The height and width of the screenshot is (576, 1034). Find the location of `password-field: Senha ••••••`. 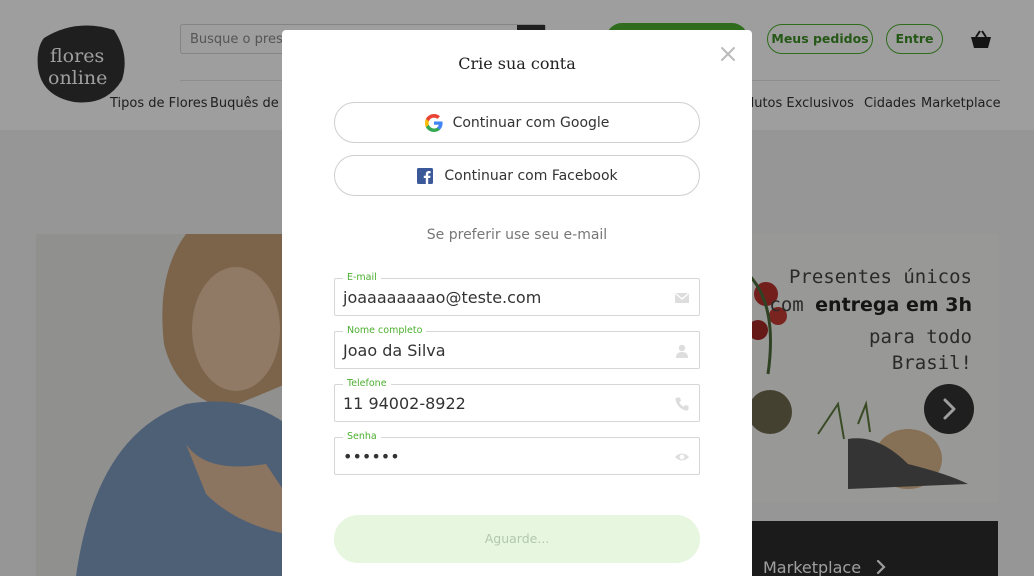

password-field: Senha •••••• is located at coordinates (517, 452).